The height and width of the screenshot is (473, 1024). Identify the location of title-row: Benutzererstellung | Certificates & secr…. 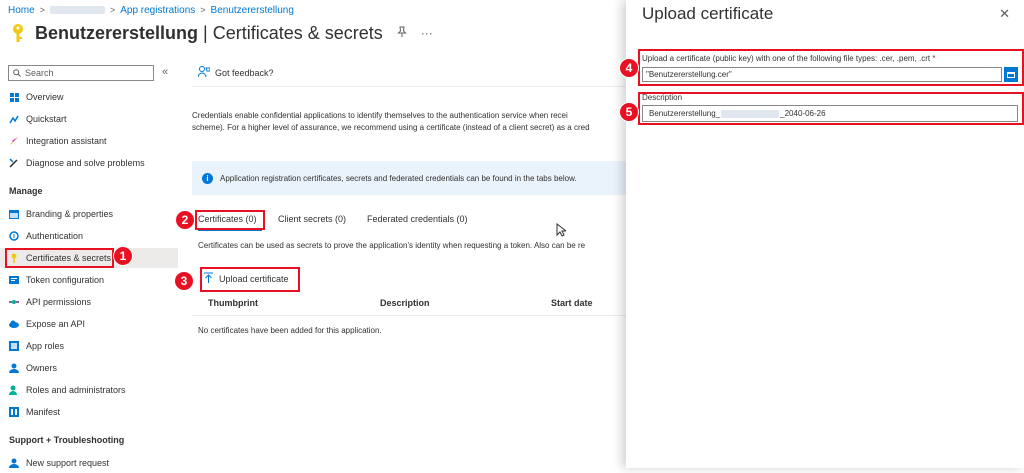
(221, 33).